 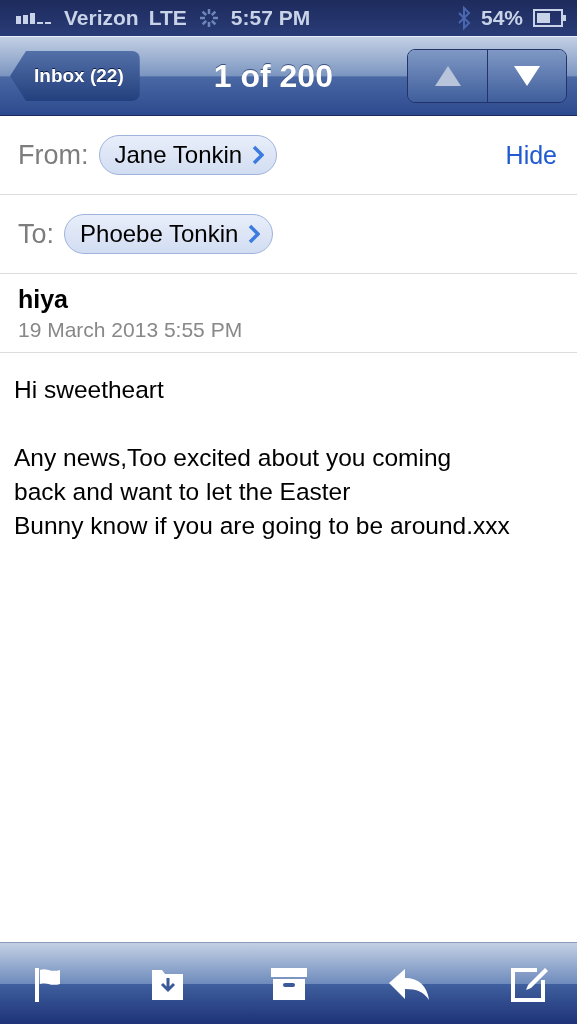 What do you see at coordinates (531, 155) in the screenshot?
I see `hide-link: Hide` at bounding box center [531, 155].